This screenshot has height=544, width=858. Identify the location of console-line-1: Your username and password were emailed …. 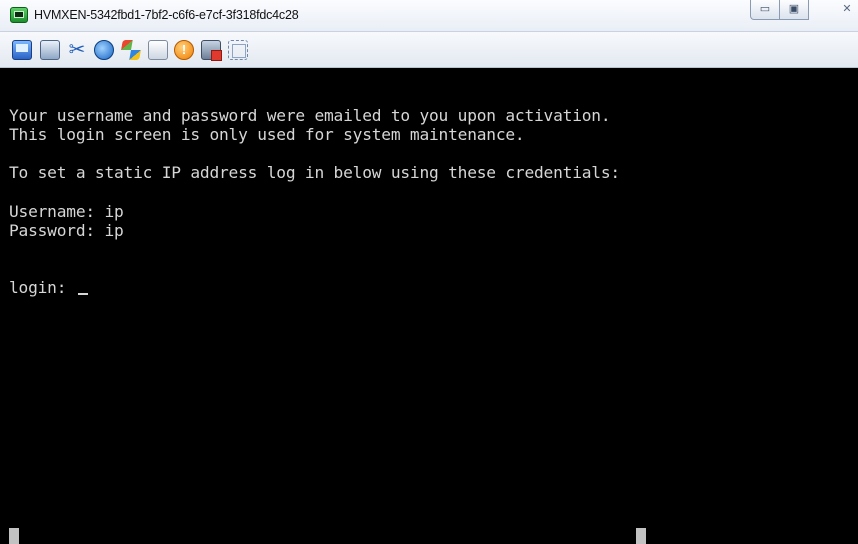
(310, 115).